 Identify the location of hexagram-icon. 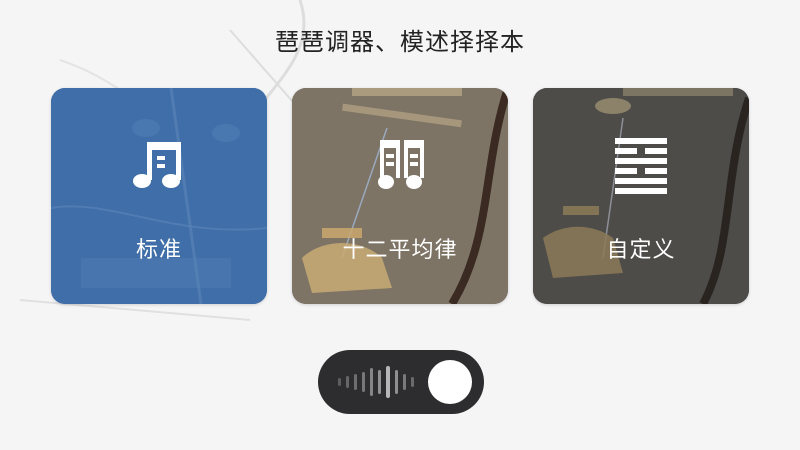
(641, 166).